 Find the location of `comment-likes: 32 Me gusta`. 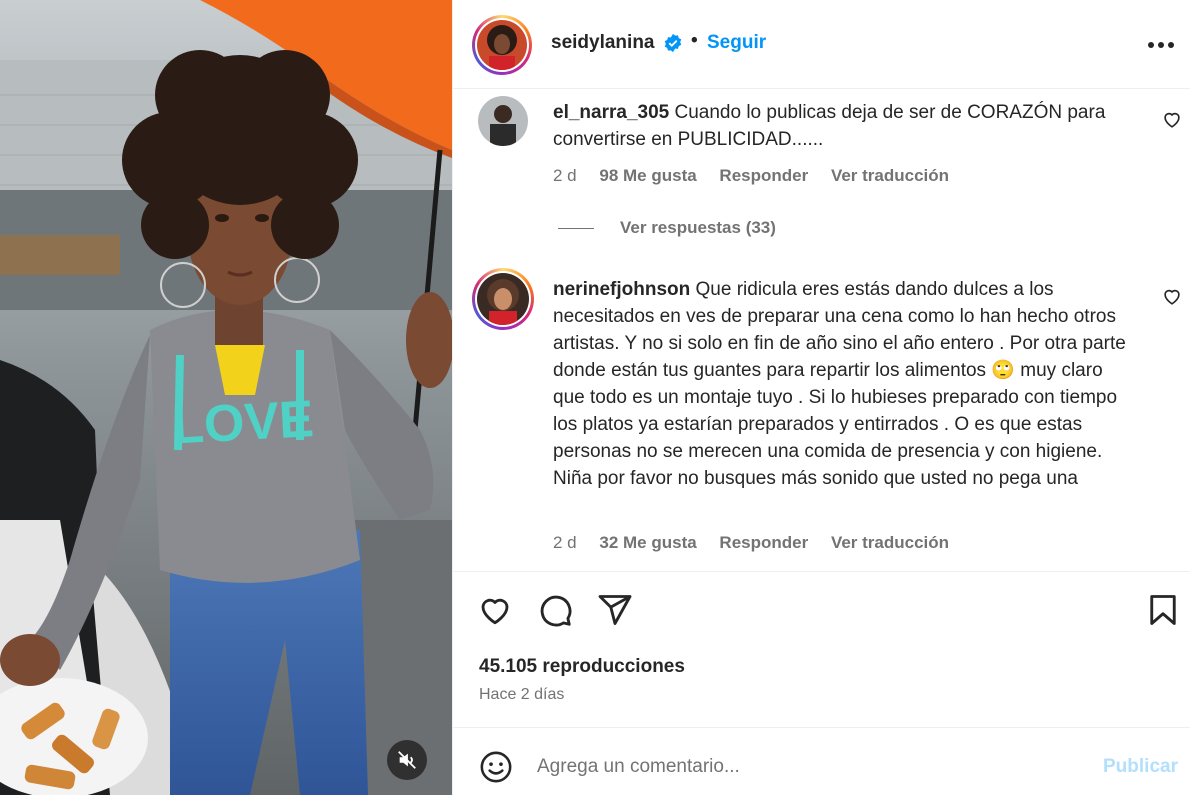

comment-likes: 32 Me gusta is located at coordinates (647, 542).